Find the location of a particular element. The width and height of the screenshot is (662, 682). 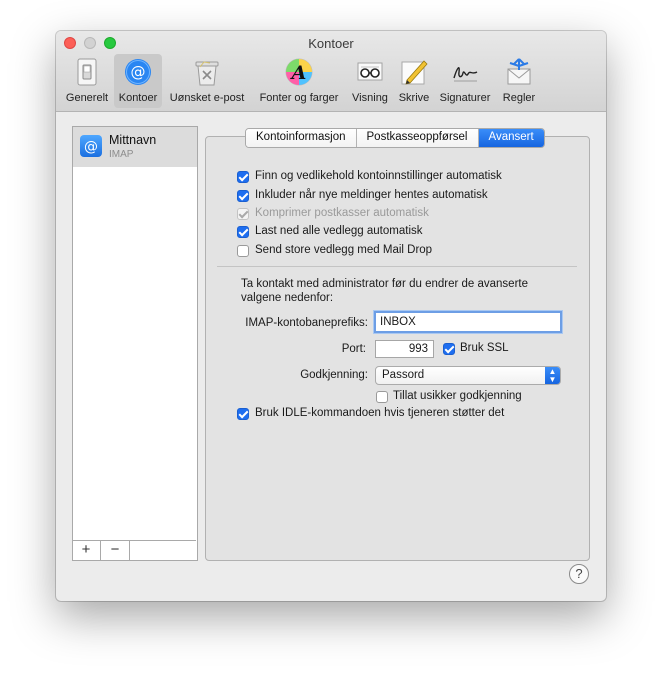

signature-icon is located at coordinates (465, 74).